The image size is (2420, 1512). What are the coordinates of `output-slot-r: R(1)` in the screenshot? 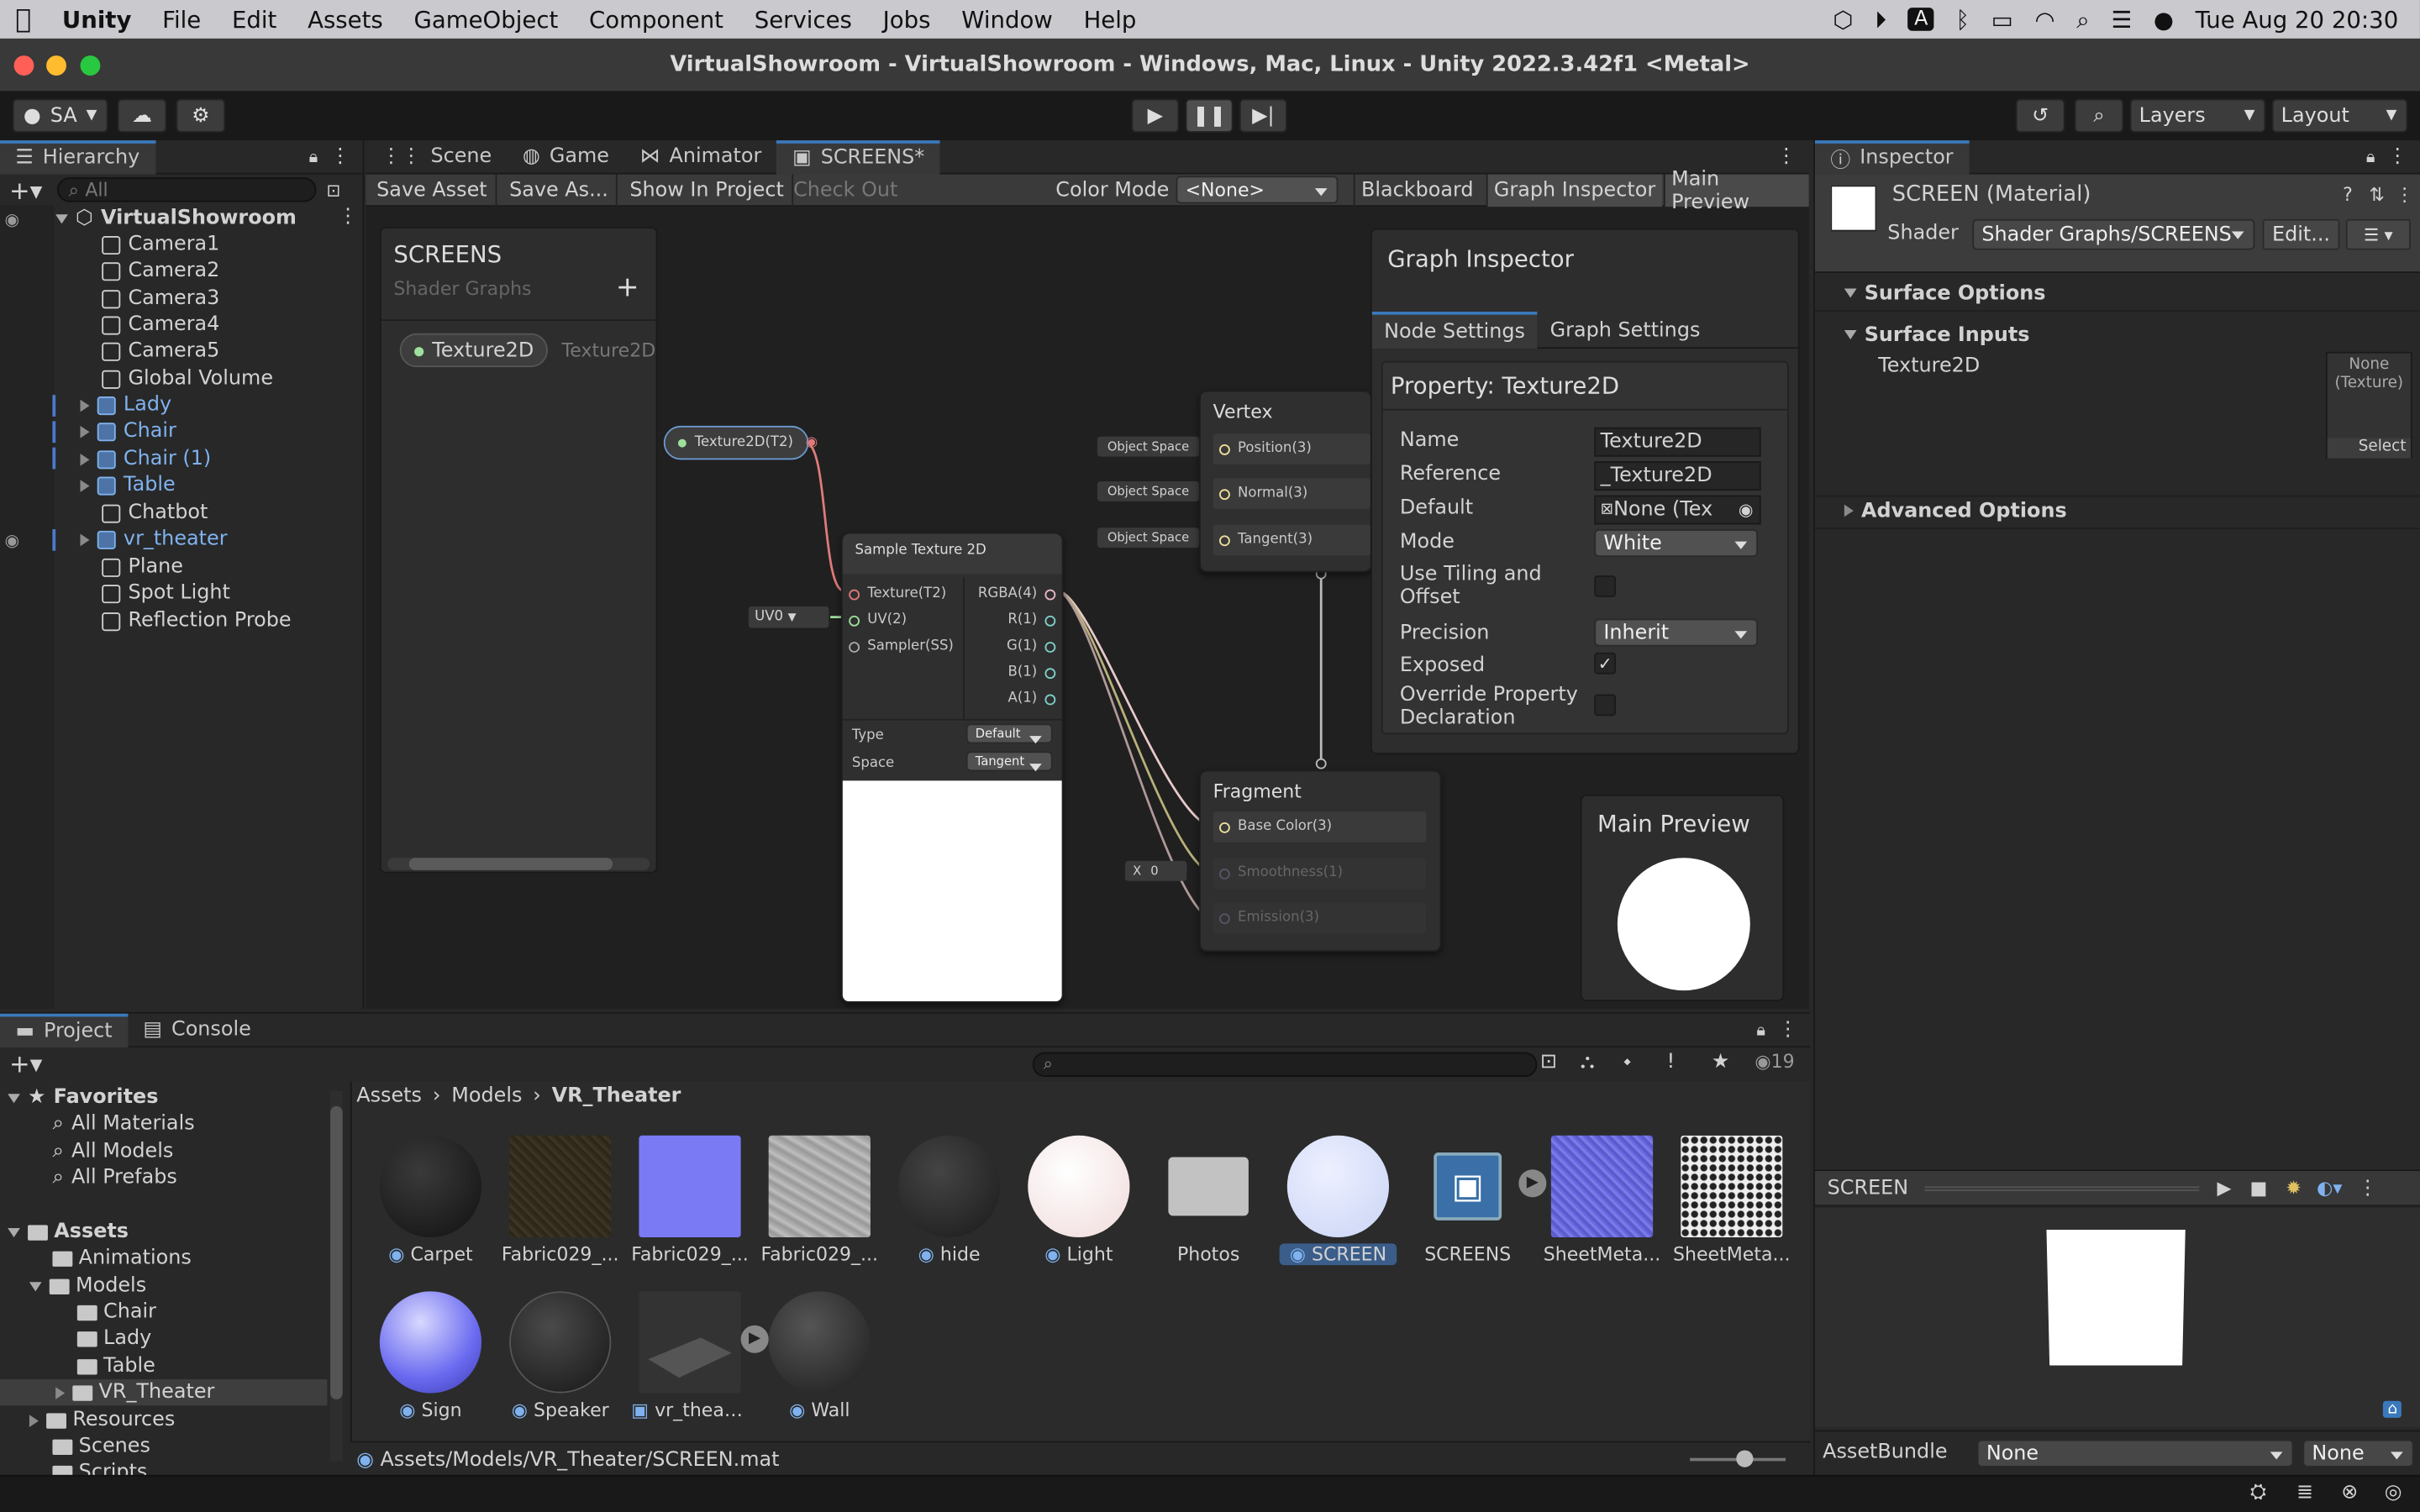 It's located at (1031, 620).